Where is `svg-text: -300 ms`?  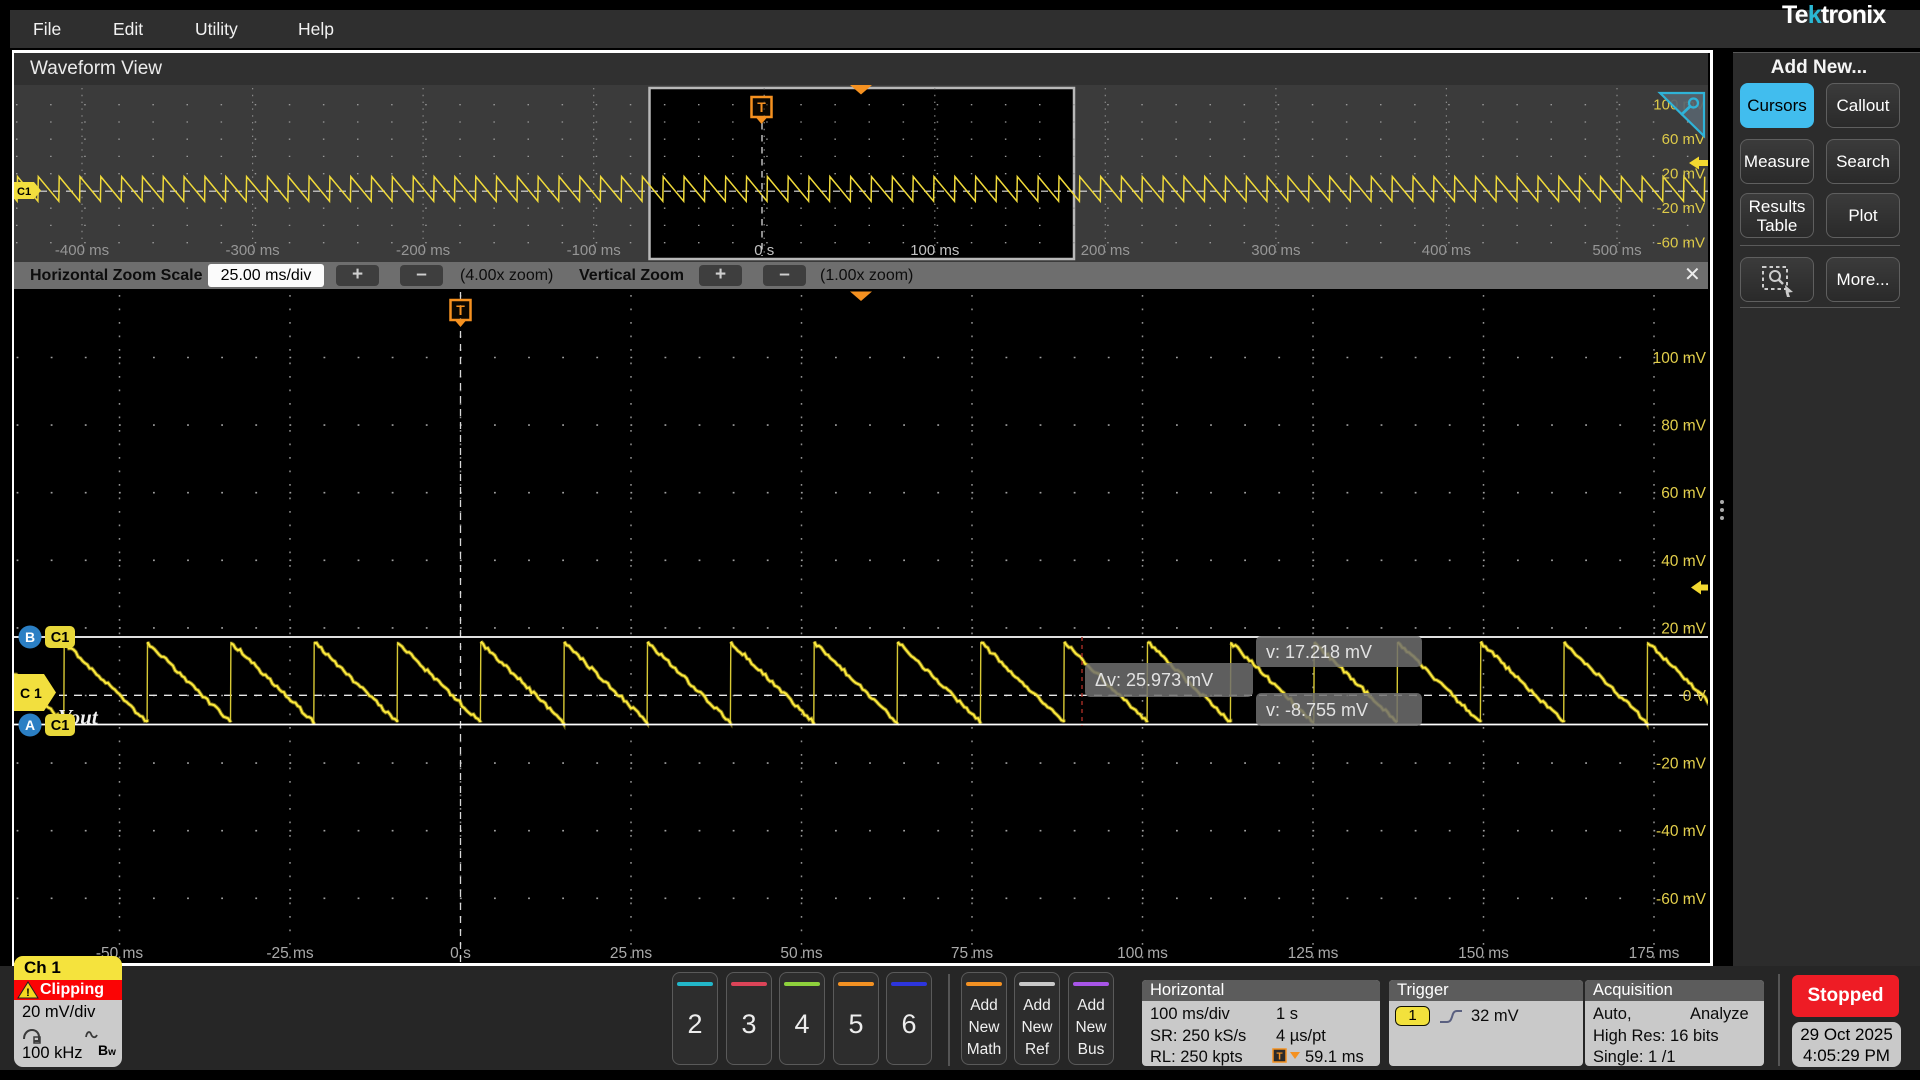 svg-text: -300 ms is located at coordinates (253, 250).